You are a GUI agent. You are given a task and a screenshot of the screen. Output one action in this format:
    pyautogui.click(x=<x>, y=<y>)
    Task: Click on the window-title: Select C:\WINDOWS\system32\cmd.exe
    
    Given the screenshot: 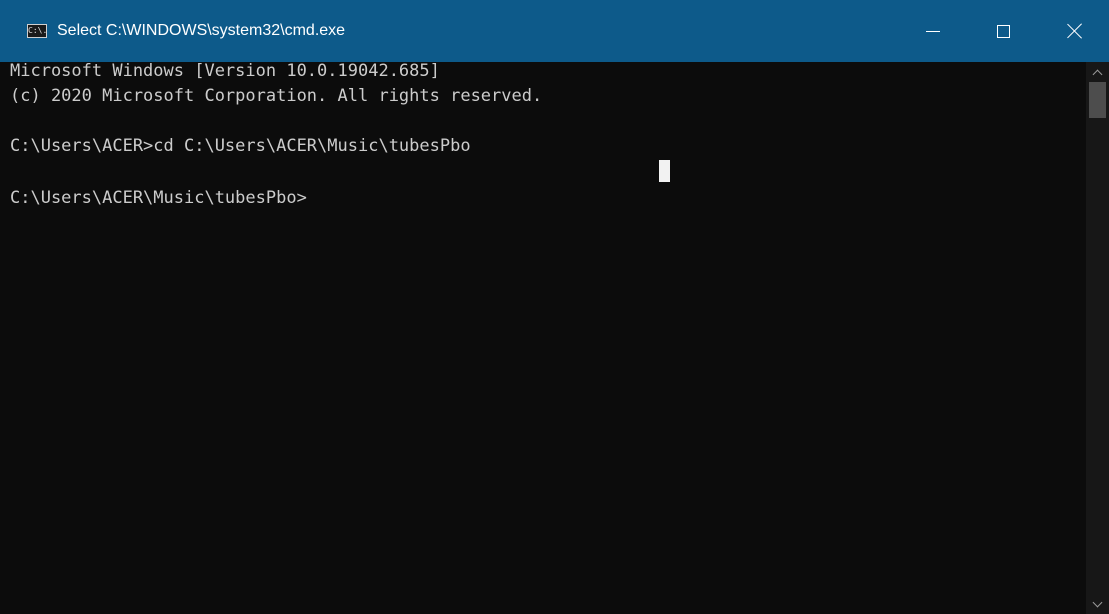 What is the action you would take?
    pyautogui.click(x=201, y=30)
    